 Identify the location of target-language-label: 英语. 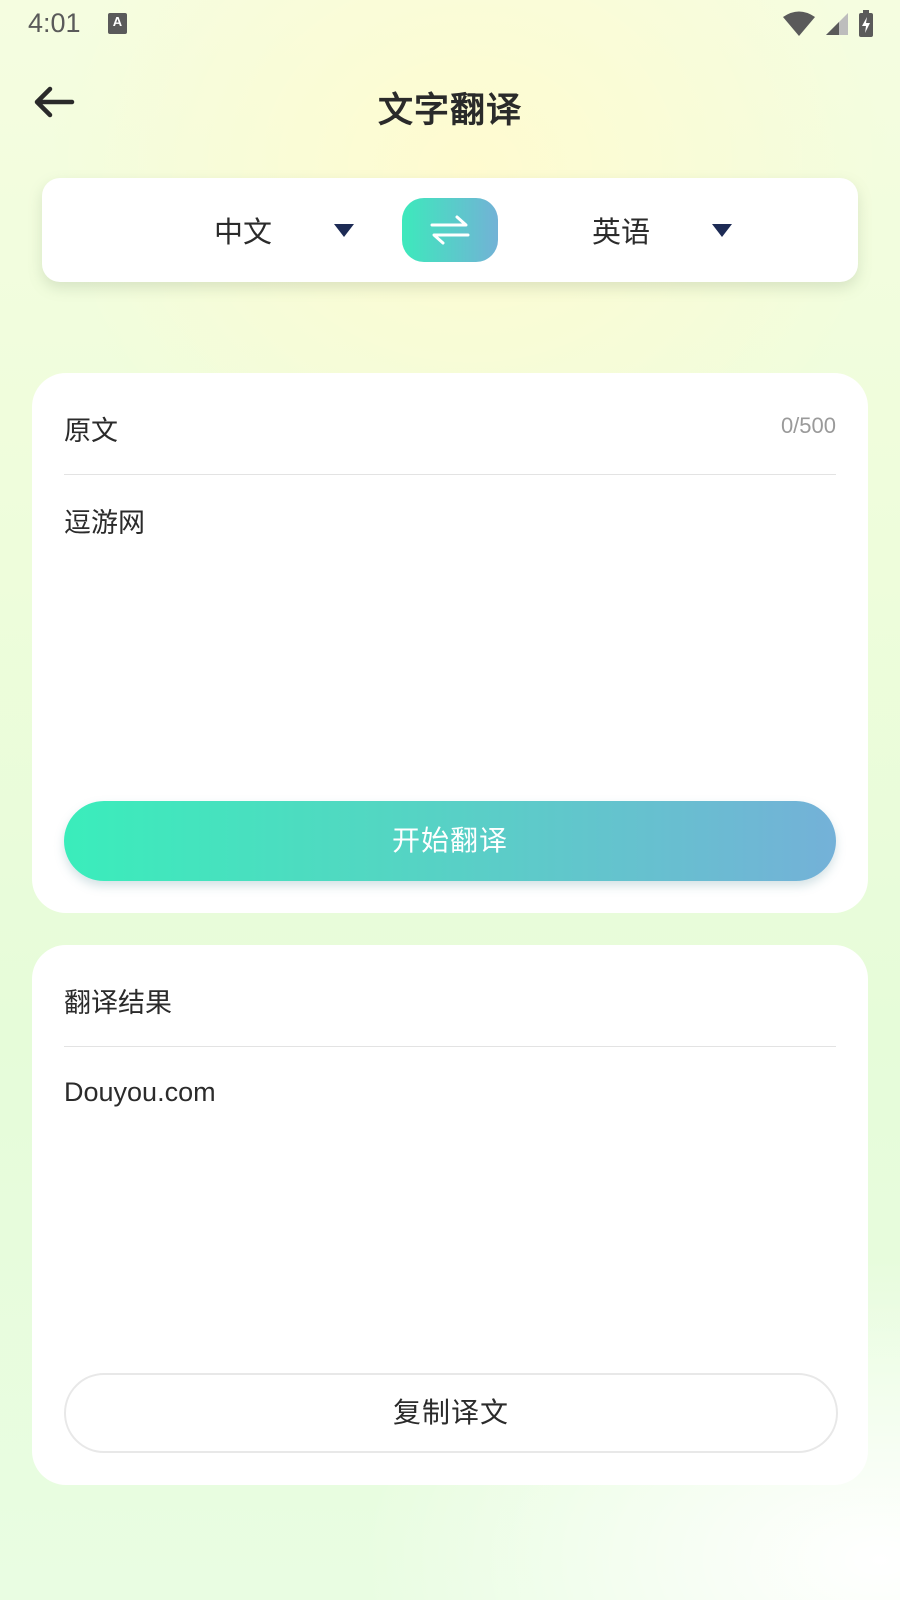
(621, 232).